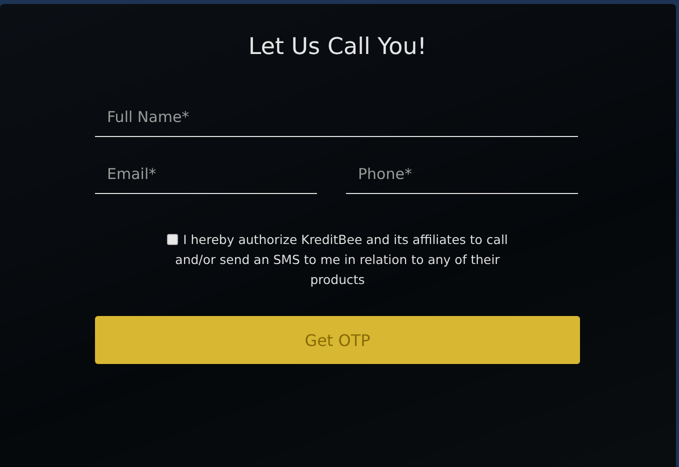  What do you see at coordinates (337, 47) in the screenshot?
I see `form-title: Let Us Call You!` at bounding box center [337, 47].